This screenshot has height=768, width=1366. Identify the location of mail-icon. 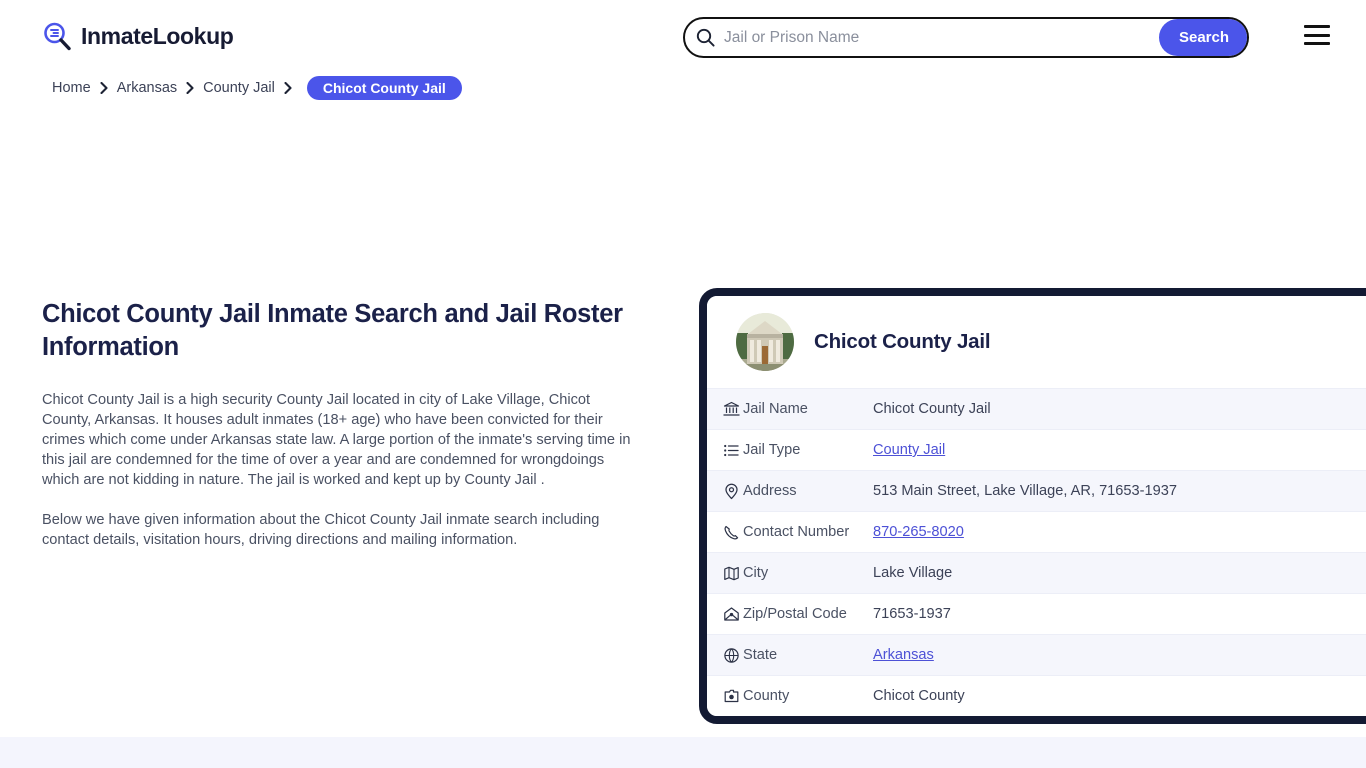
(725, 614).